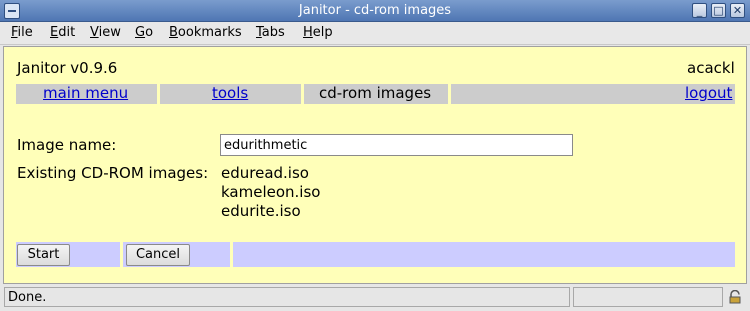 The height and width of the screenshot is (311, 750). Describe the element at coordinates (27, 297) in the screenshot. I see `status-text: Done.` at that location.